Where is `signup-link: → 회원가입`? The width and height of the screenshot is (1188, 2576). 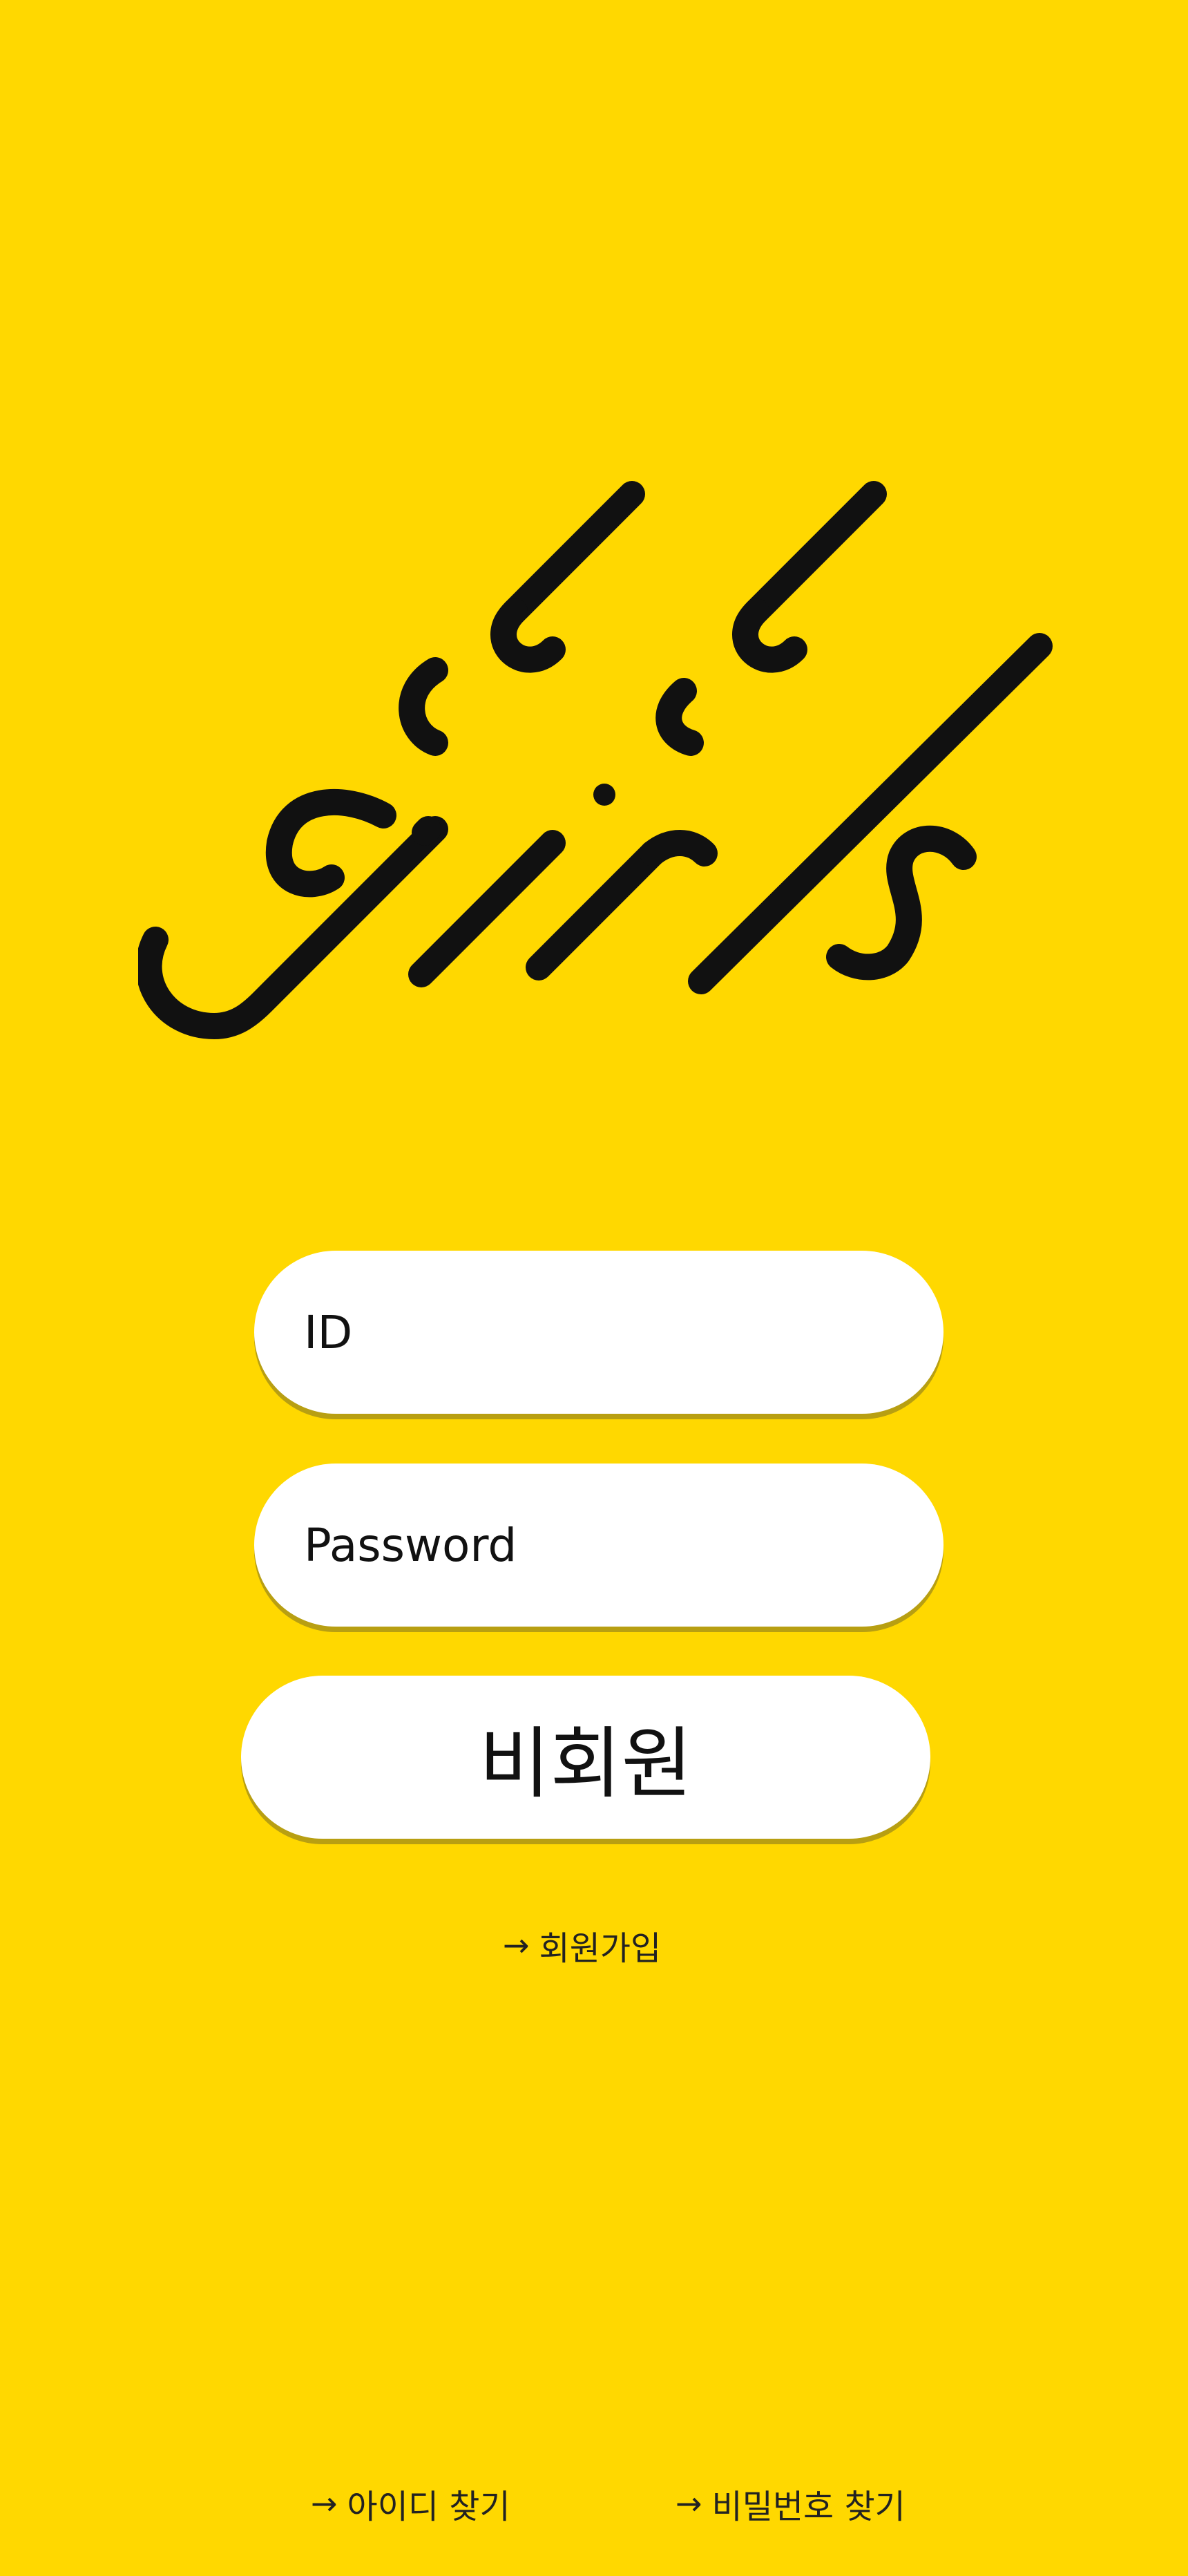 signup-link: → 회원가입 is located at coordinates (582, 1945).